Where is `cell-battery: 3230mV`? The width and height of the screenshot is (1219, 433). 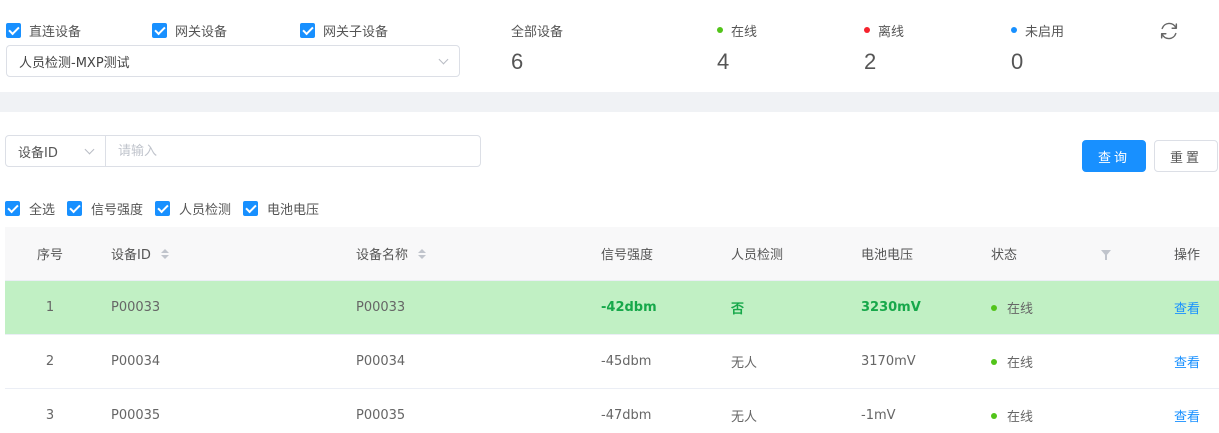 cell-battery: 3230mV is located at coordinates (891, 307).